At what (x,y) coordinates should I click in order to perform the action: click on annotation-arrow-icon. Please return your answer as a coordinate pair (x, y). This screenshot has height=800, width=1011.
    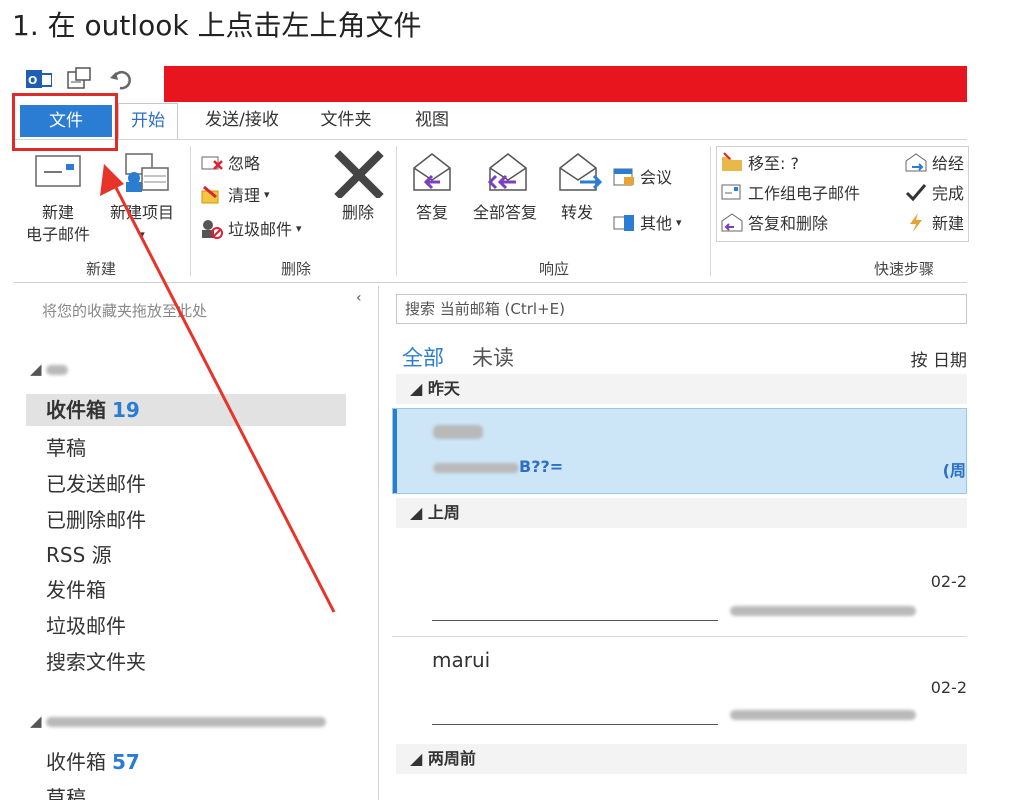
    Looking at the image, I should click on (218, 388).